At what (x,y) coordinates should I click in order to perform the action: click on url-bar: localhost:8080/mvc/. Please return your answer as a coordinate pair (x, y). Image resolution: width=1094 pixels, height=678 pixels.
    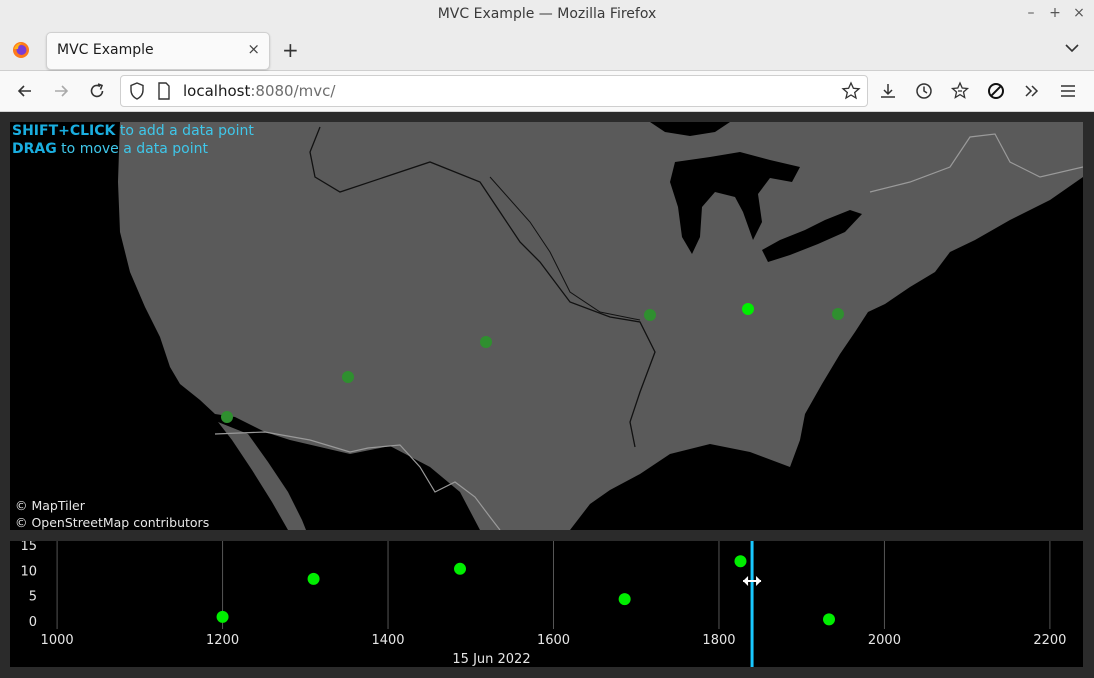
    Looking at the image, I should click on (494, 91).